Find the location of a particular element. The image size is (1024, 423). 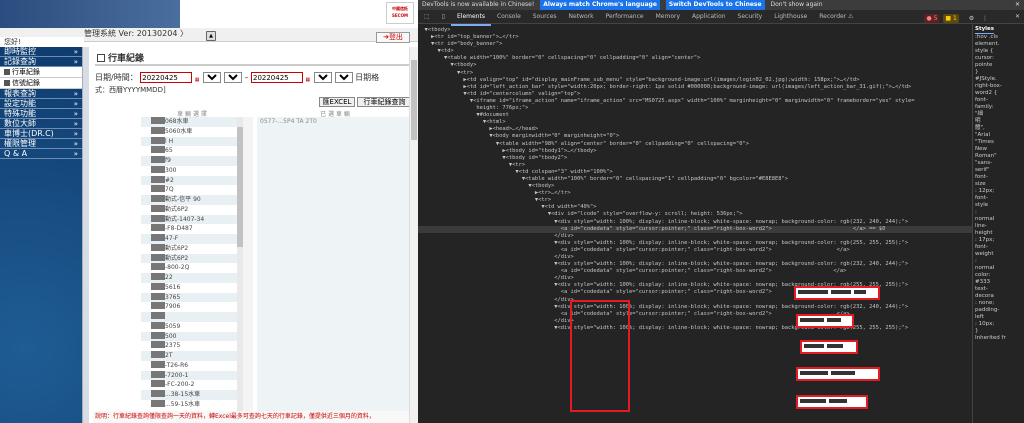

vehicle-list-item: #2 is located at coordinates (189, 180).